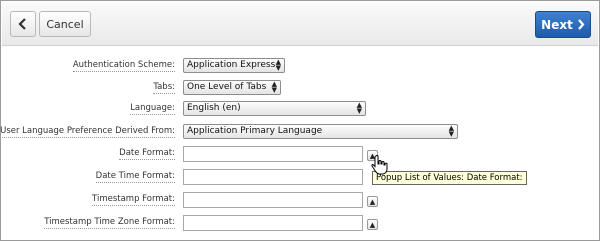 Image resolution: width=600 pixels, height=241 pixels. Describe the element at coordinates (300, 89) in the screenshot. I see `tabs-row: Tabs: One Level of Tabs ▲ ▼` at that location.